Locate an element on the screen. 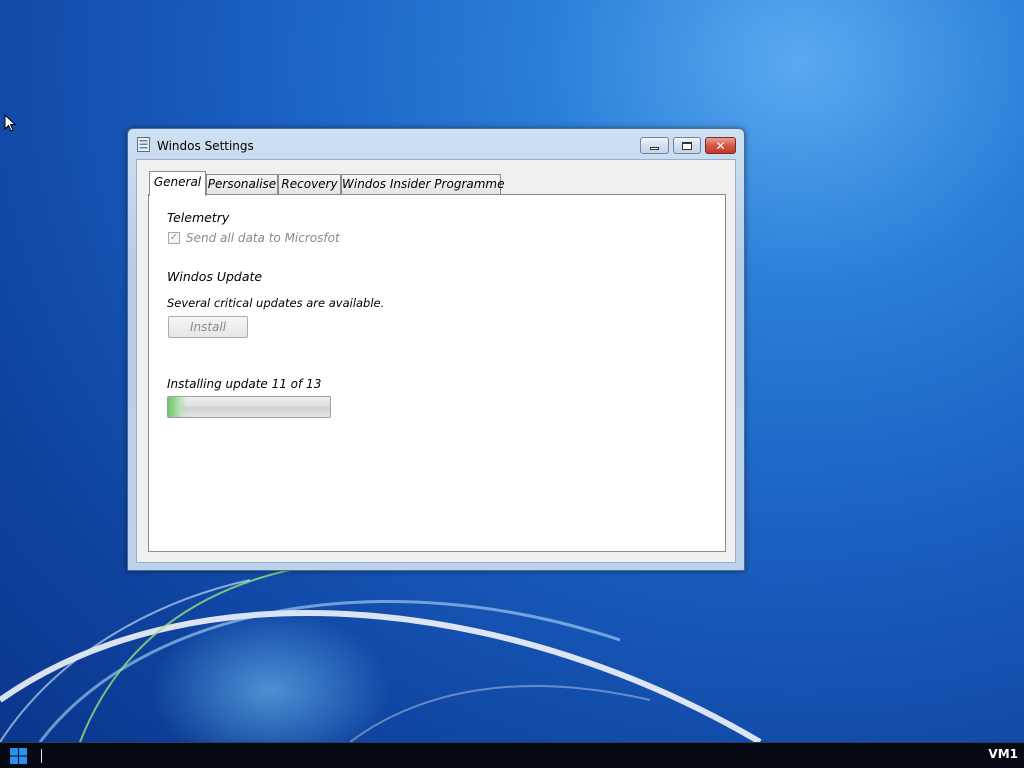  settings-app-icon is located at coordinates (143, 144).